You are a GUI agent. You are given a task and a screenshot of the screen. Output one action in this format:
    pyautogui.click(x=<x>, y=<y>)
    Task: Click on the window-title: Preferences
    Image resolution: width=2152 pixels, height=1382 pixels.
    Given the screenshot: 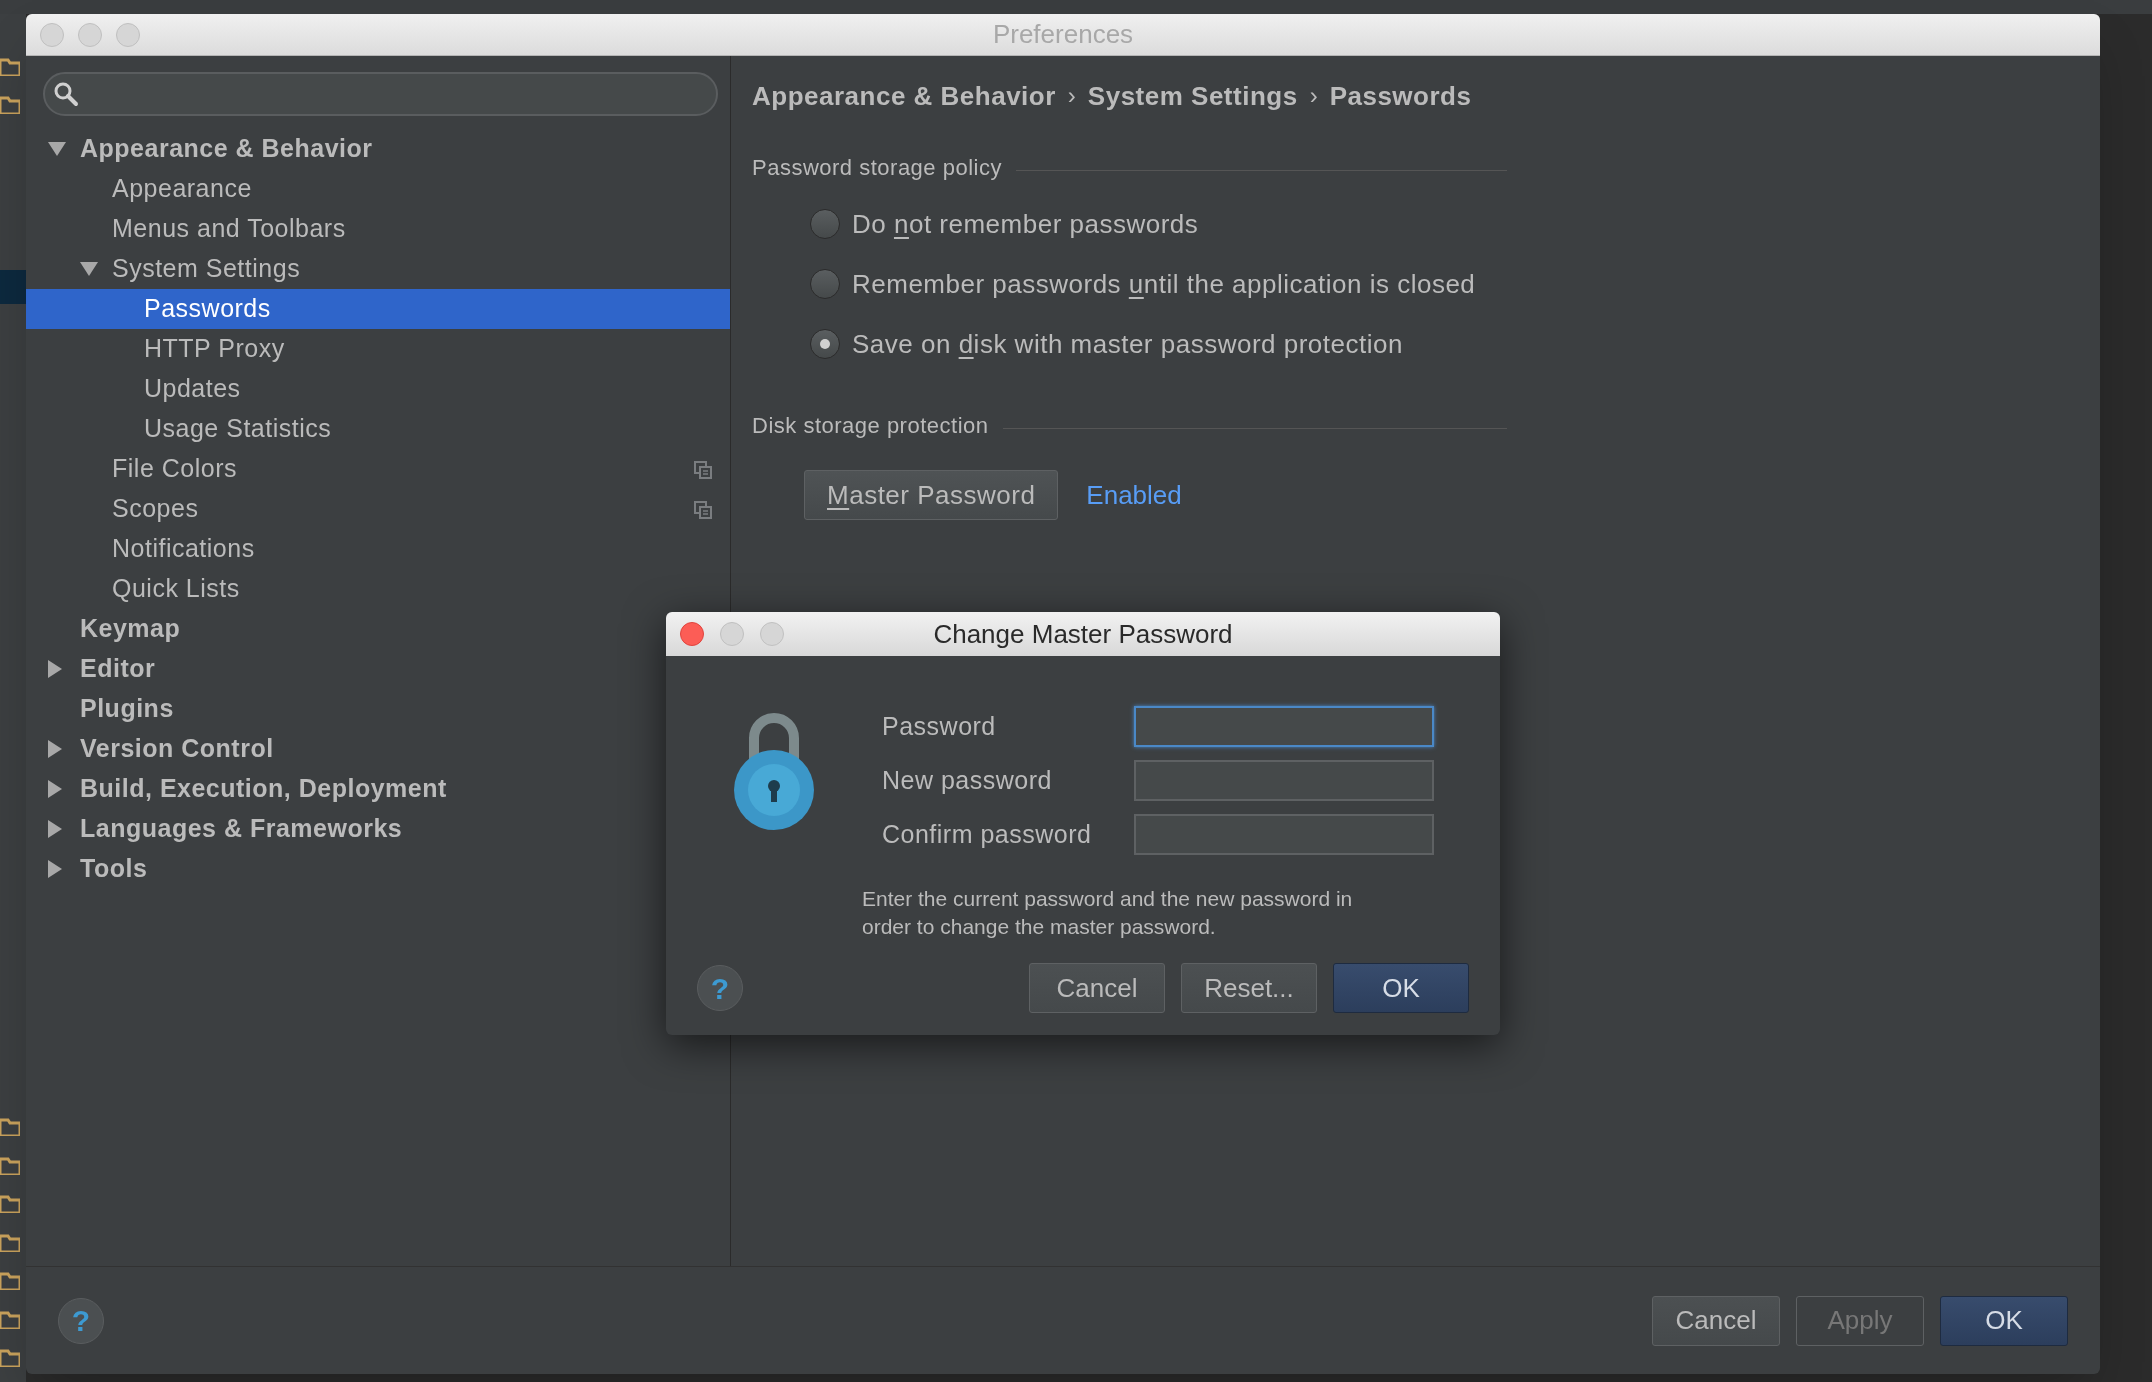 What is the action you would take?
    pyautogui.click(x=1063, y=34)
    